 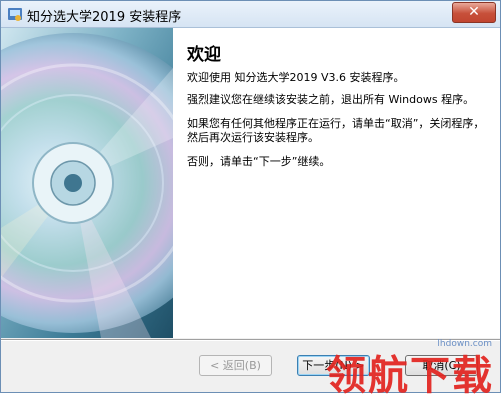 I want to click on title-bar: 知分选大学2019 安装程序 ✕, so click(x=250, y=14).